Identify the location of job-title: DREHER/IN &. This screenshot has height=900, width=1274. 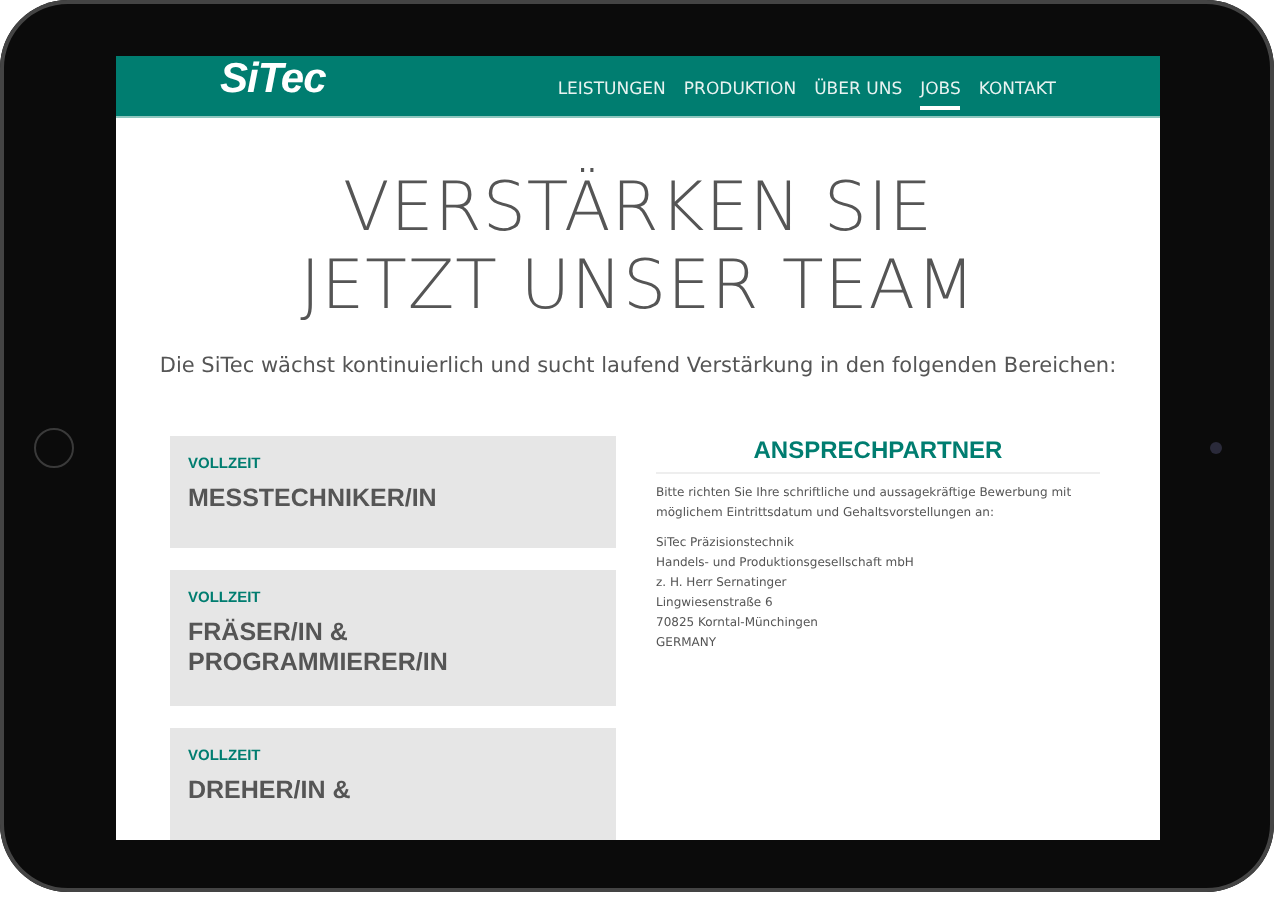
(270, 791).